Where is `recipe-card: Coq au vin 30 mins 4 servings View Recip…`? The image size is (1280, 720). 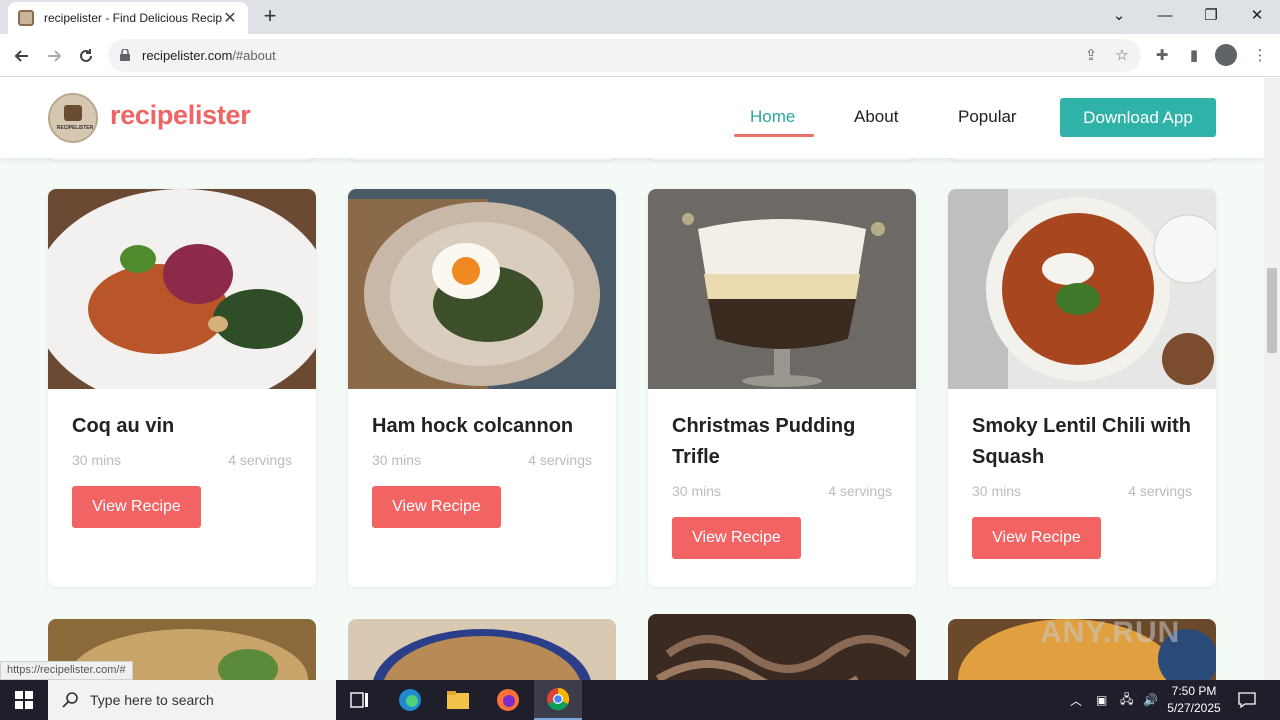 recipe-card: Coq au vin 30 mins 4 servings View Recip… is located at coordinates (182, 388).